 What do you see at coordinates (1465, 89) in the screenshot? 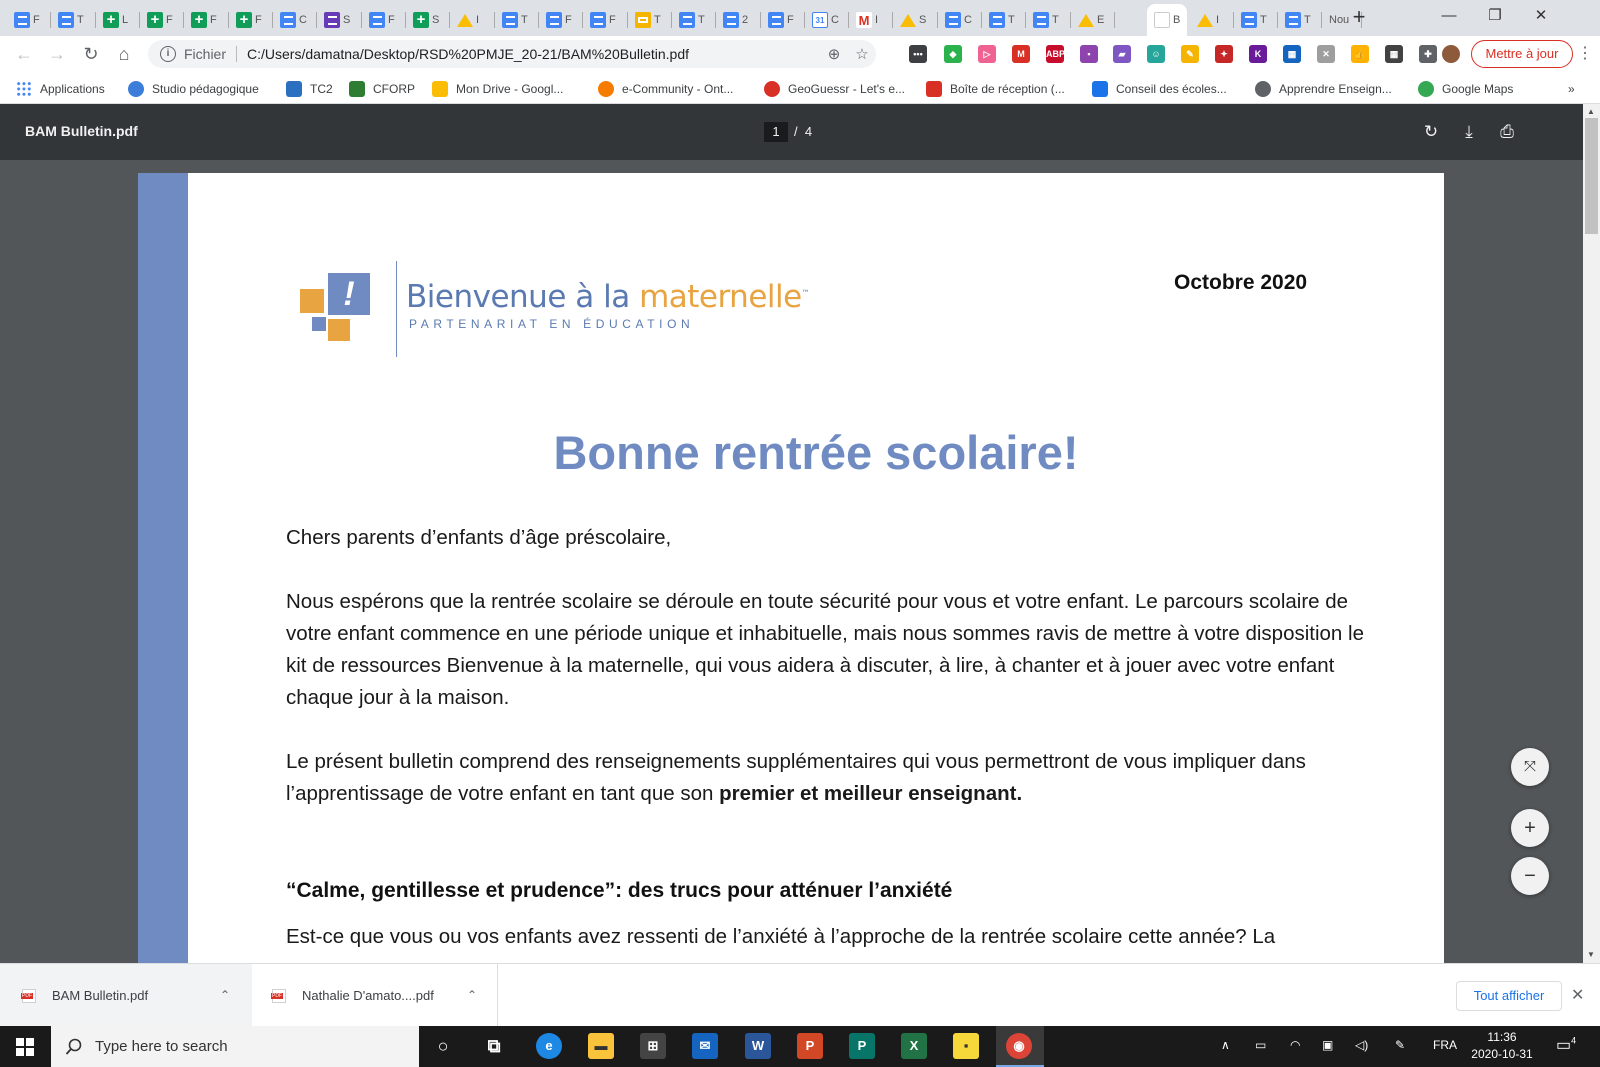
I see `bookmark-item: Google Maps` at bounding box center [1465, 89].